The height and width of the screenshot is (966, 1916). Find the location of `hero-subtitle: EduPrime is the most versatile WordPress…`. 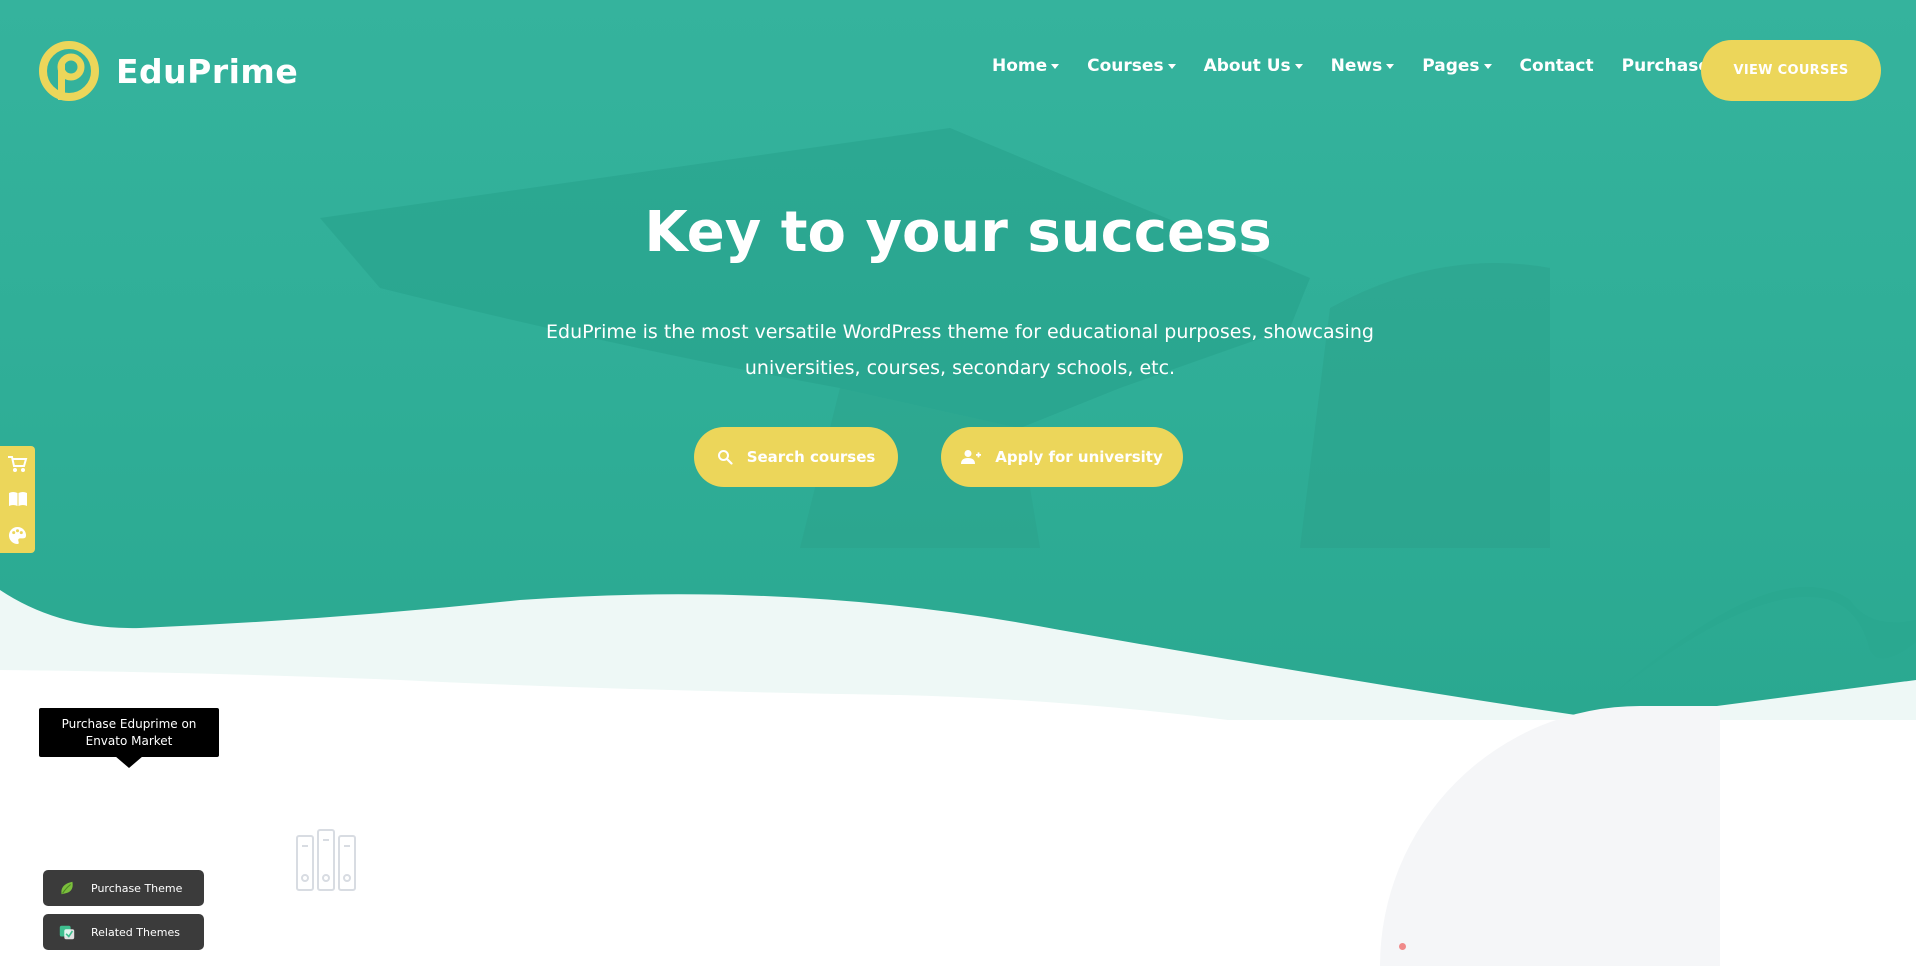

hero-subtitle: EduPrime is the most versatile WordPress… is located at coordinates (960, 350).